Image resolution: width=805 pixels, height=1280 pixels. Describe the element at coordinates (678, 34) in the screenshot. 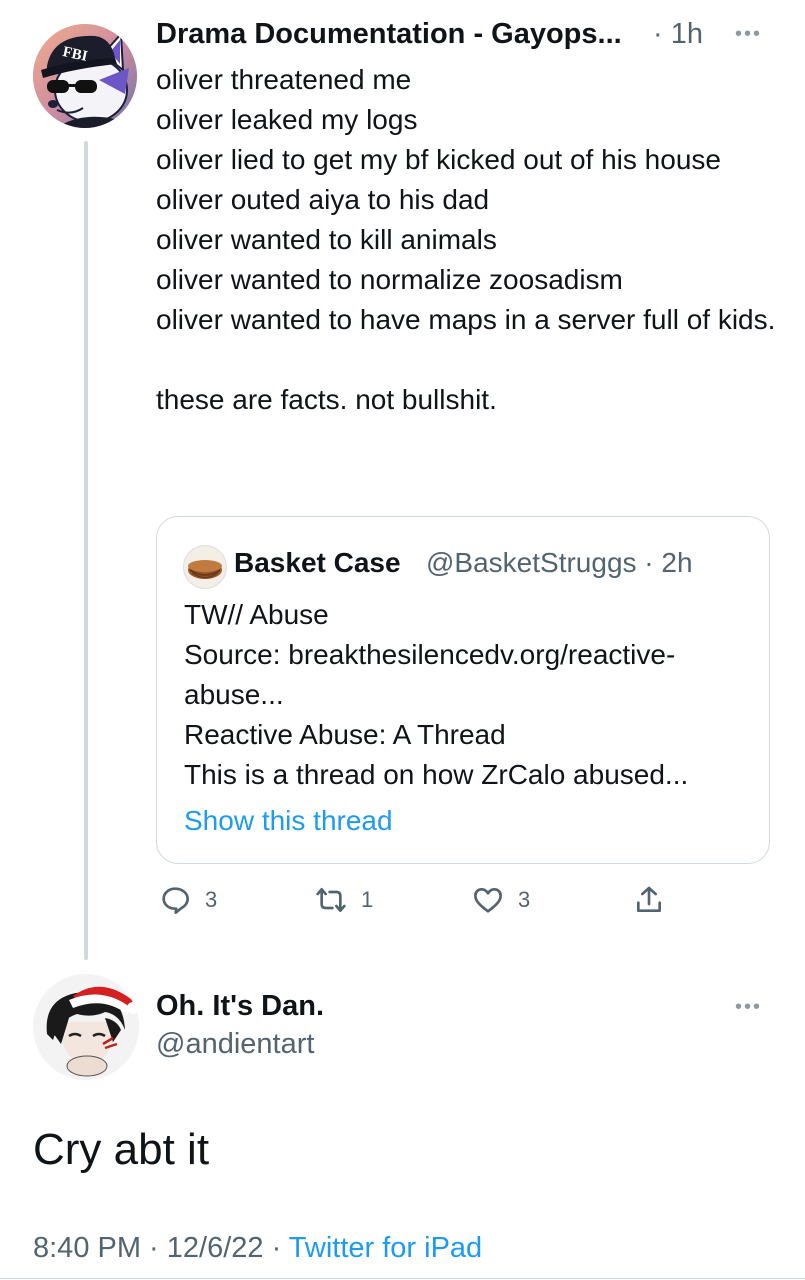

I see `tweet-time: · 1h` at that location.